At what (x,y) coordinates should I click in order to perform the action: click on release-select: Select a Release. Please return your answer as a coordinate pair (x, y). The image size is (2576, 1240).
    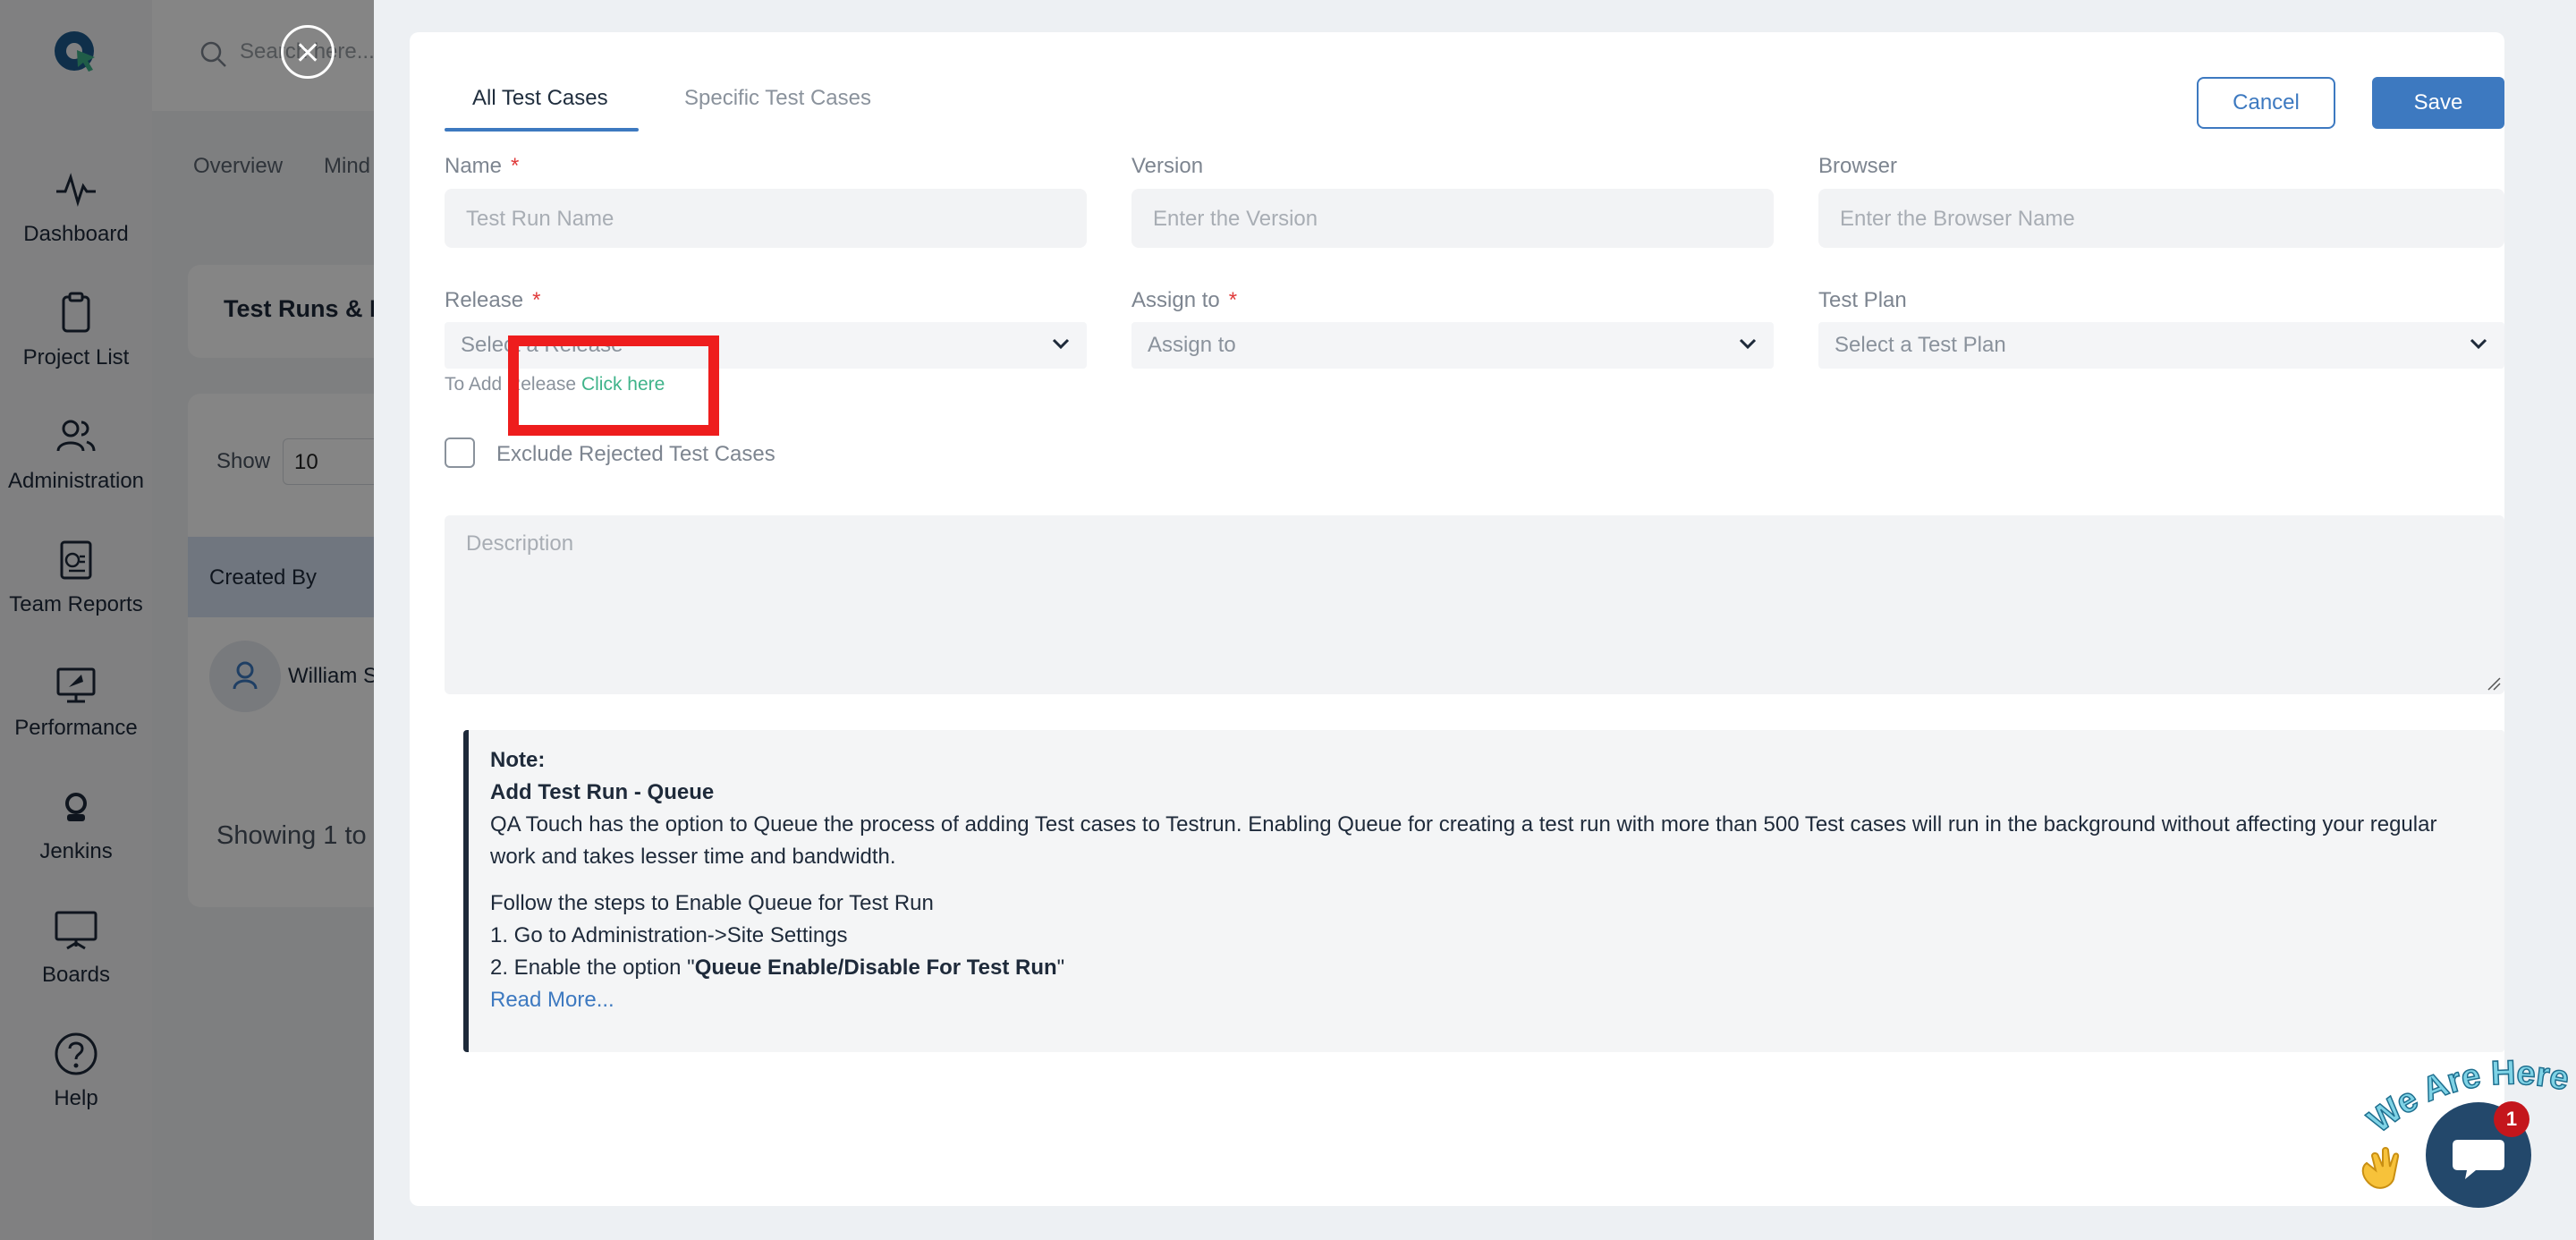
    Looking at the image, I should click on (766, 345).